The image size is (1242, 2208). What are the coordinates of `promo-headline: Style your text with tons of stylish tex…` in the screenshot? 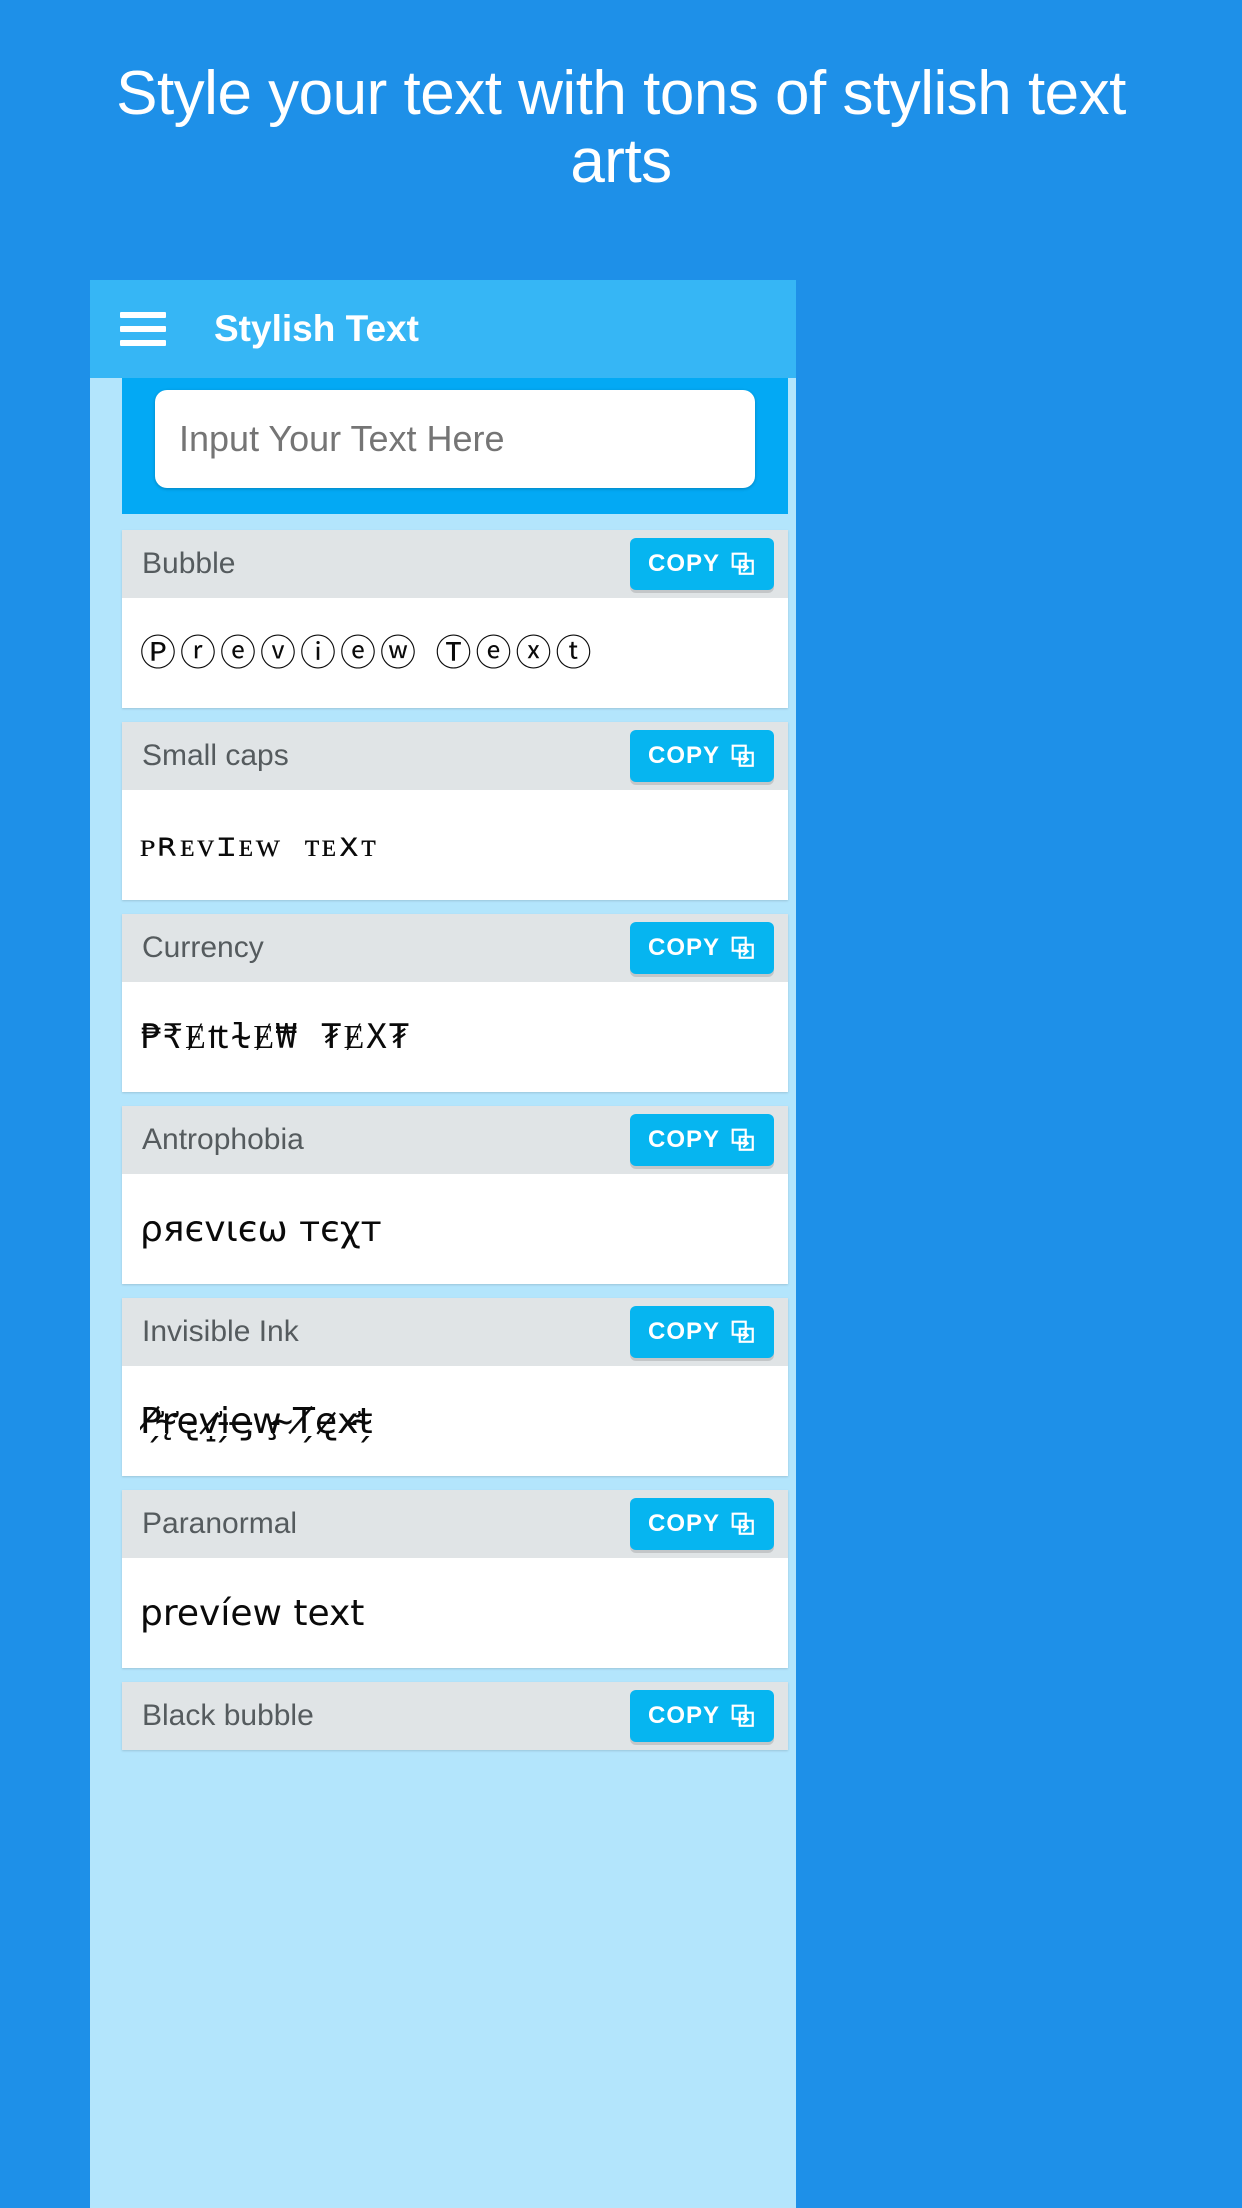 It's located at (621, 128).